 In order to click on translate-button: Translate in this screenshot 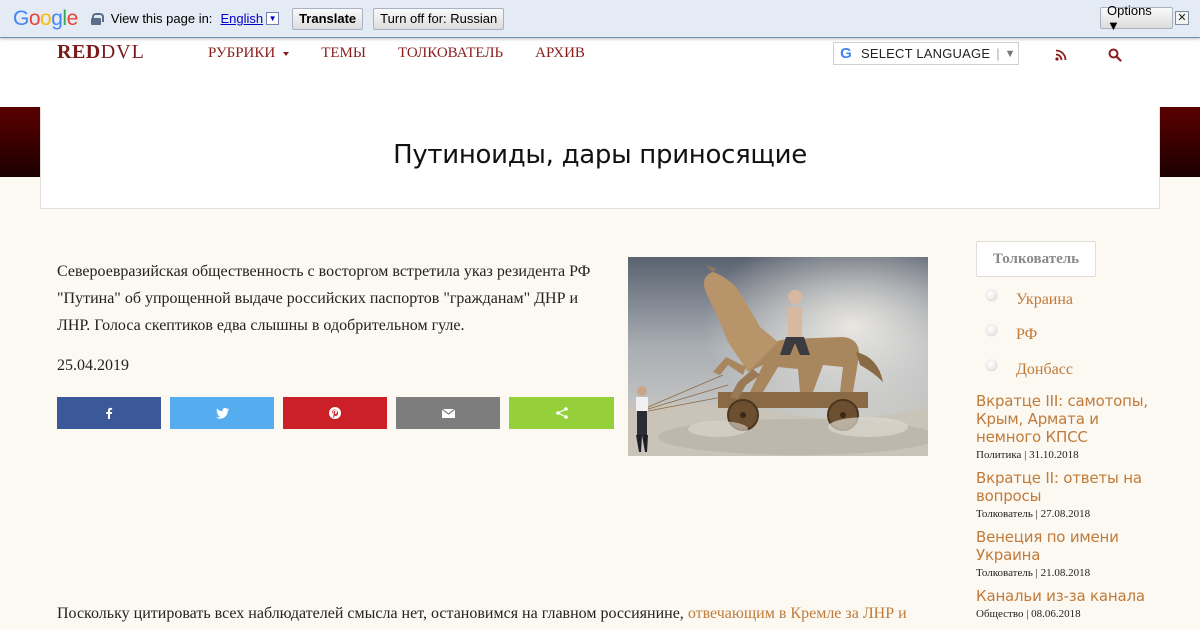, I will do `click(328, 18)`.